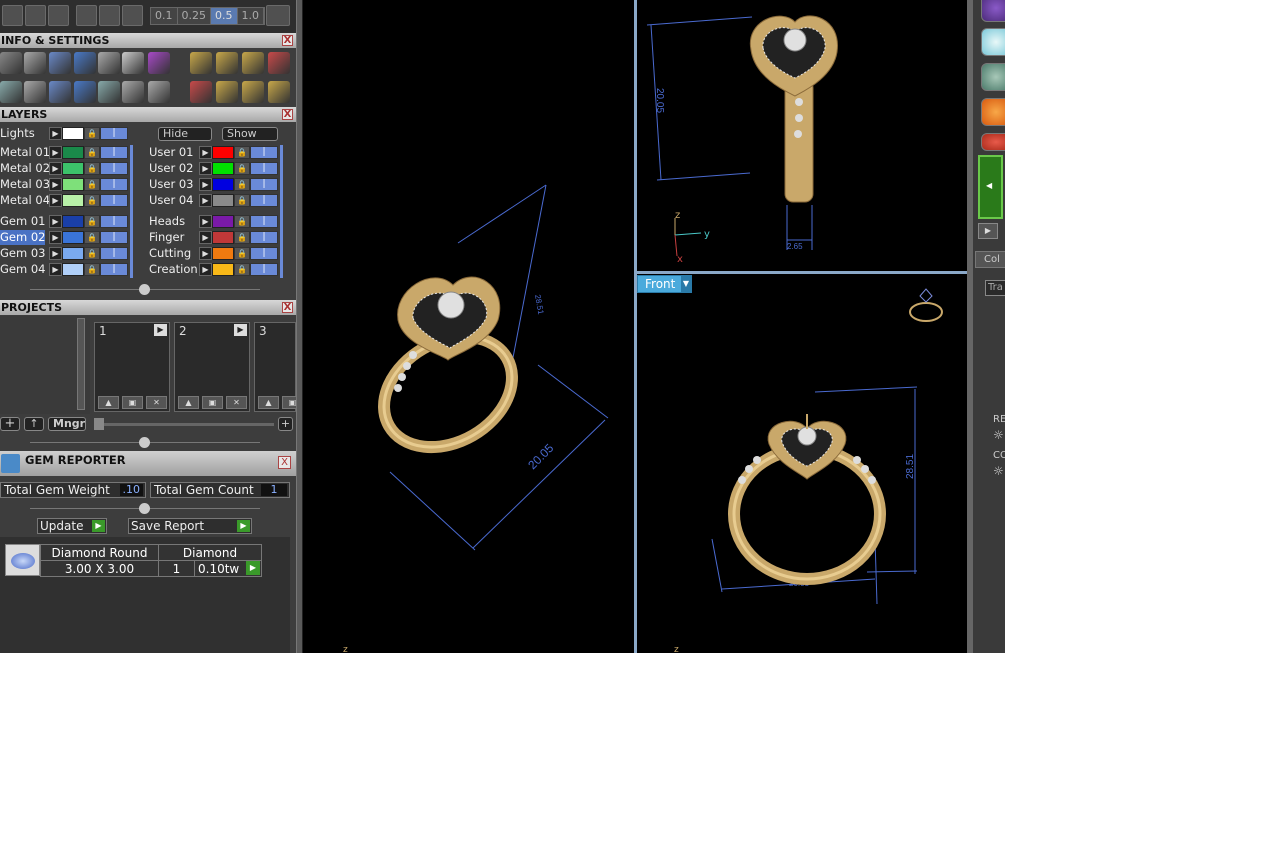 The image size is (1274, 865). I want to click on expand-panel-button: ◀, so click(990, 187).